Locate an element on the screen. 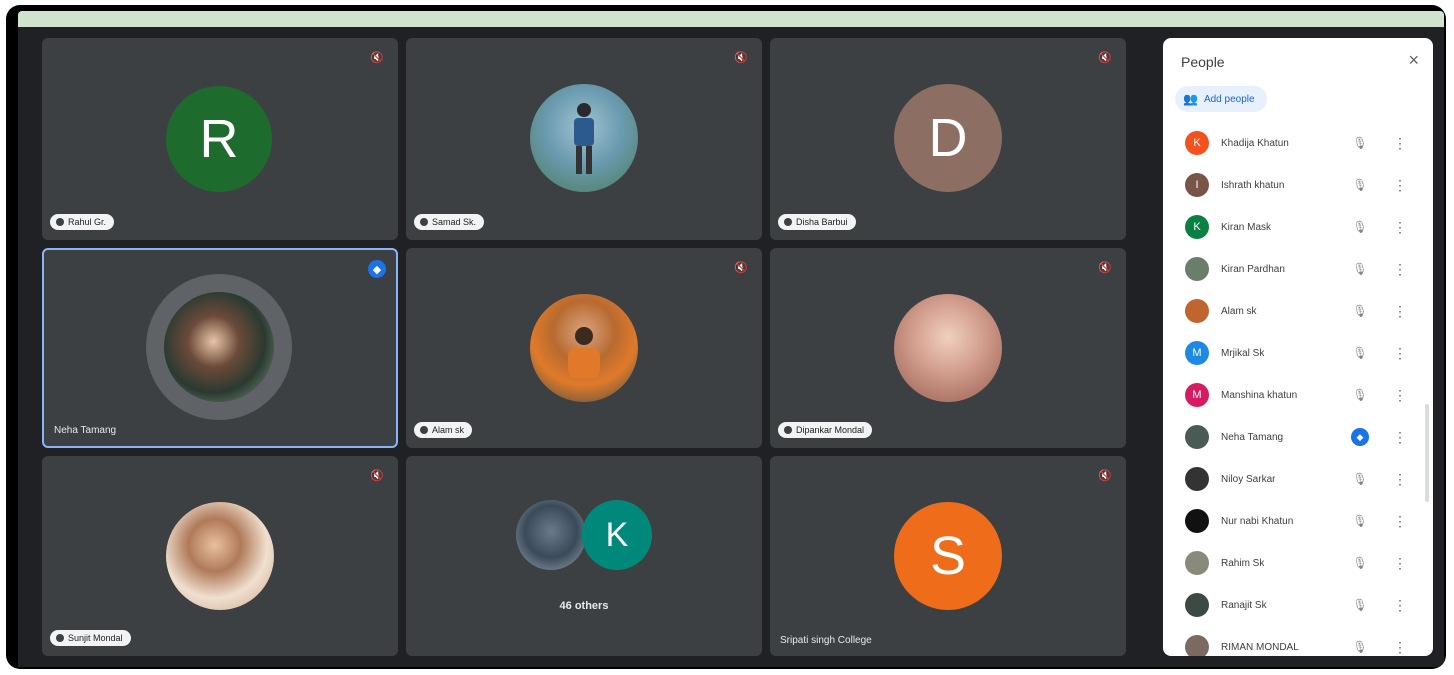 The image size is (1454, 675). participant-name: Alam sk is located at coordinates (448, 430).